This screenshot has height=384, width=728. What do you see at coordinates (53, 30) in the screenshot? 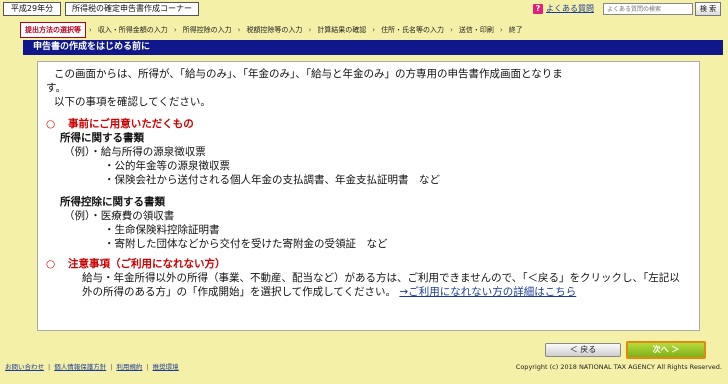
I see `step-select-method: 提出方法の選択等` at bounding box center [53, 30].